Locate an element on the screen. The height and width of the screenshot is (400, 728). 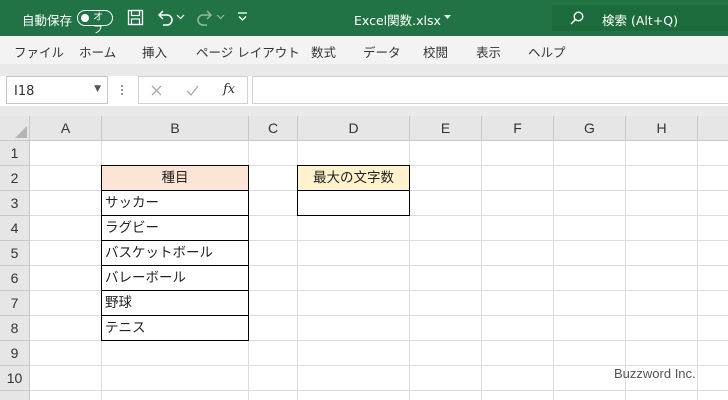
select-all-button is located at coordinates (15, 128).